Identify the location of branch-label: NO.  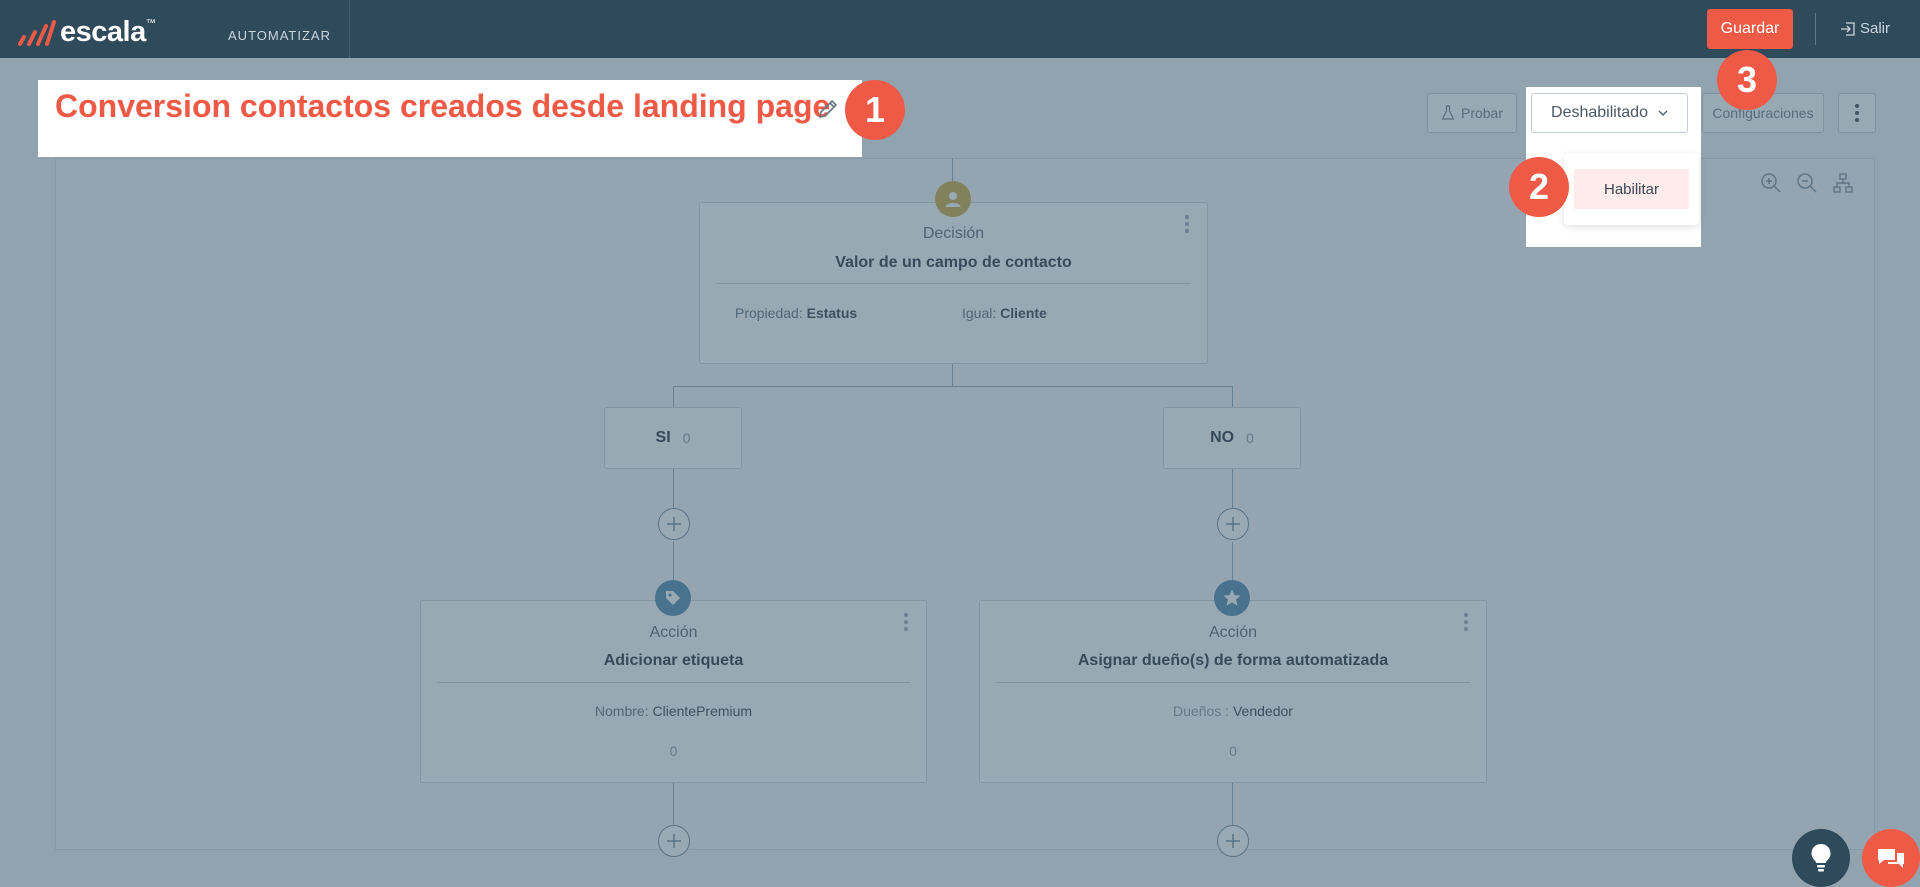
(1222, 437).